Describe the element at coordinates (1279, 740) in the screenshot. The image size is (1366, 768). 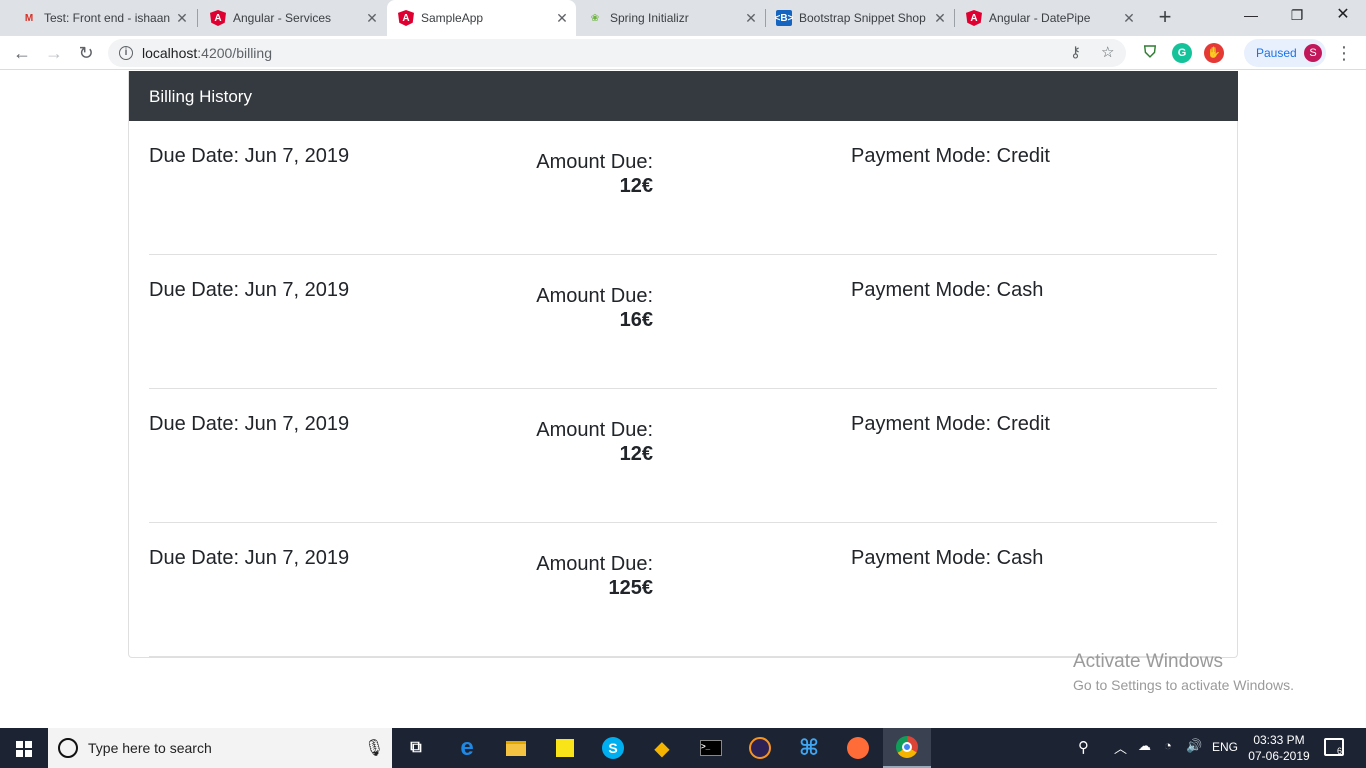
I see `clock-time: 03:33 PM` at that location.